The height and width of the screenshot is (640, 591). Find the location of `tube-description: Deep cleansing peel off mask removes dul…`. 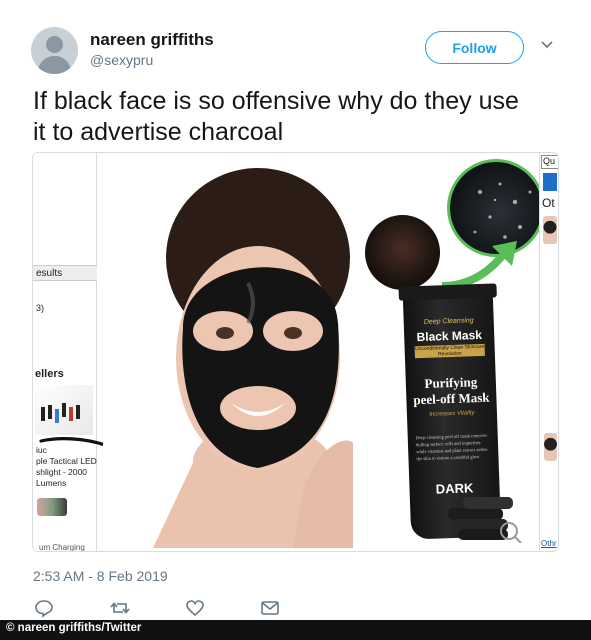

tube-description: Deep cleansing peel off mask removes dul… is located at coordinates (451, 447).